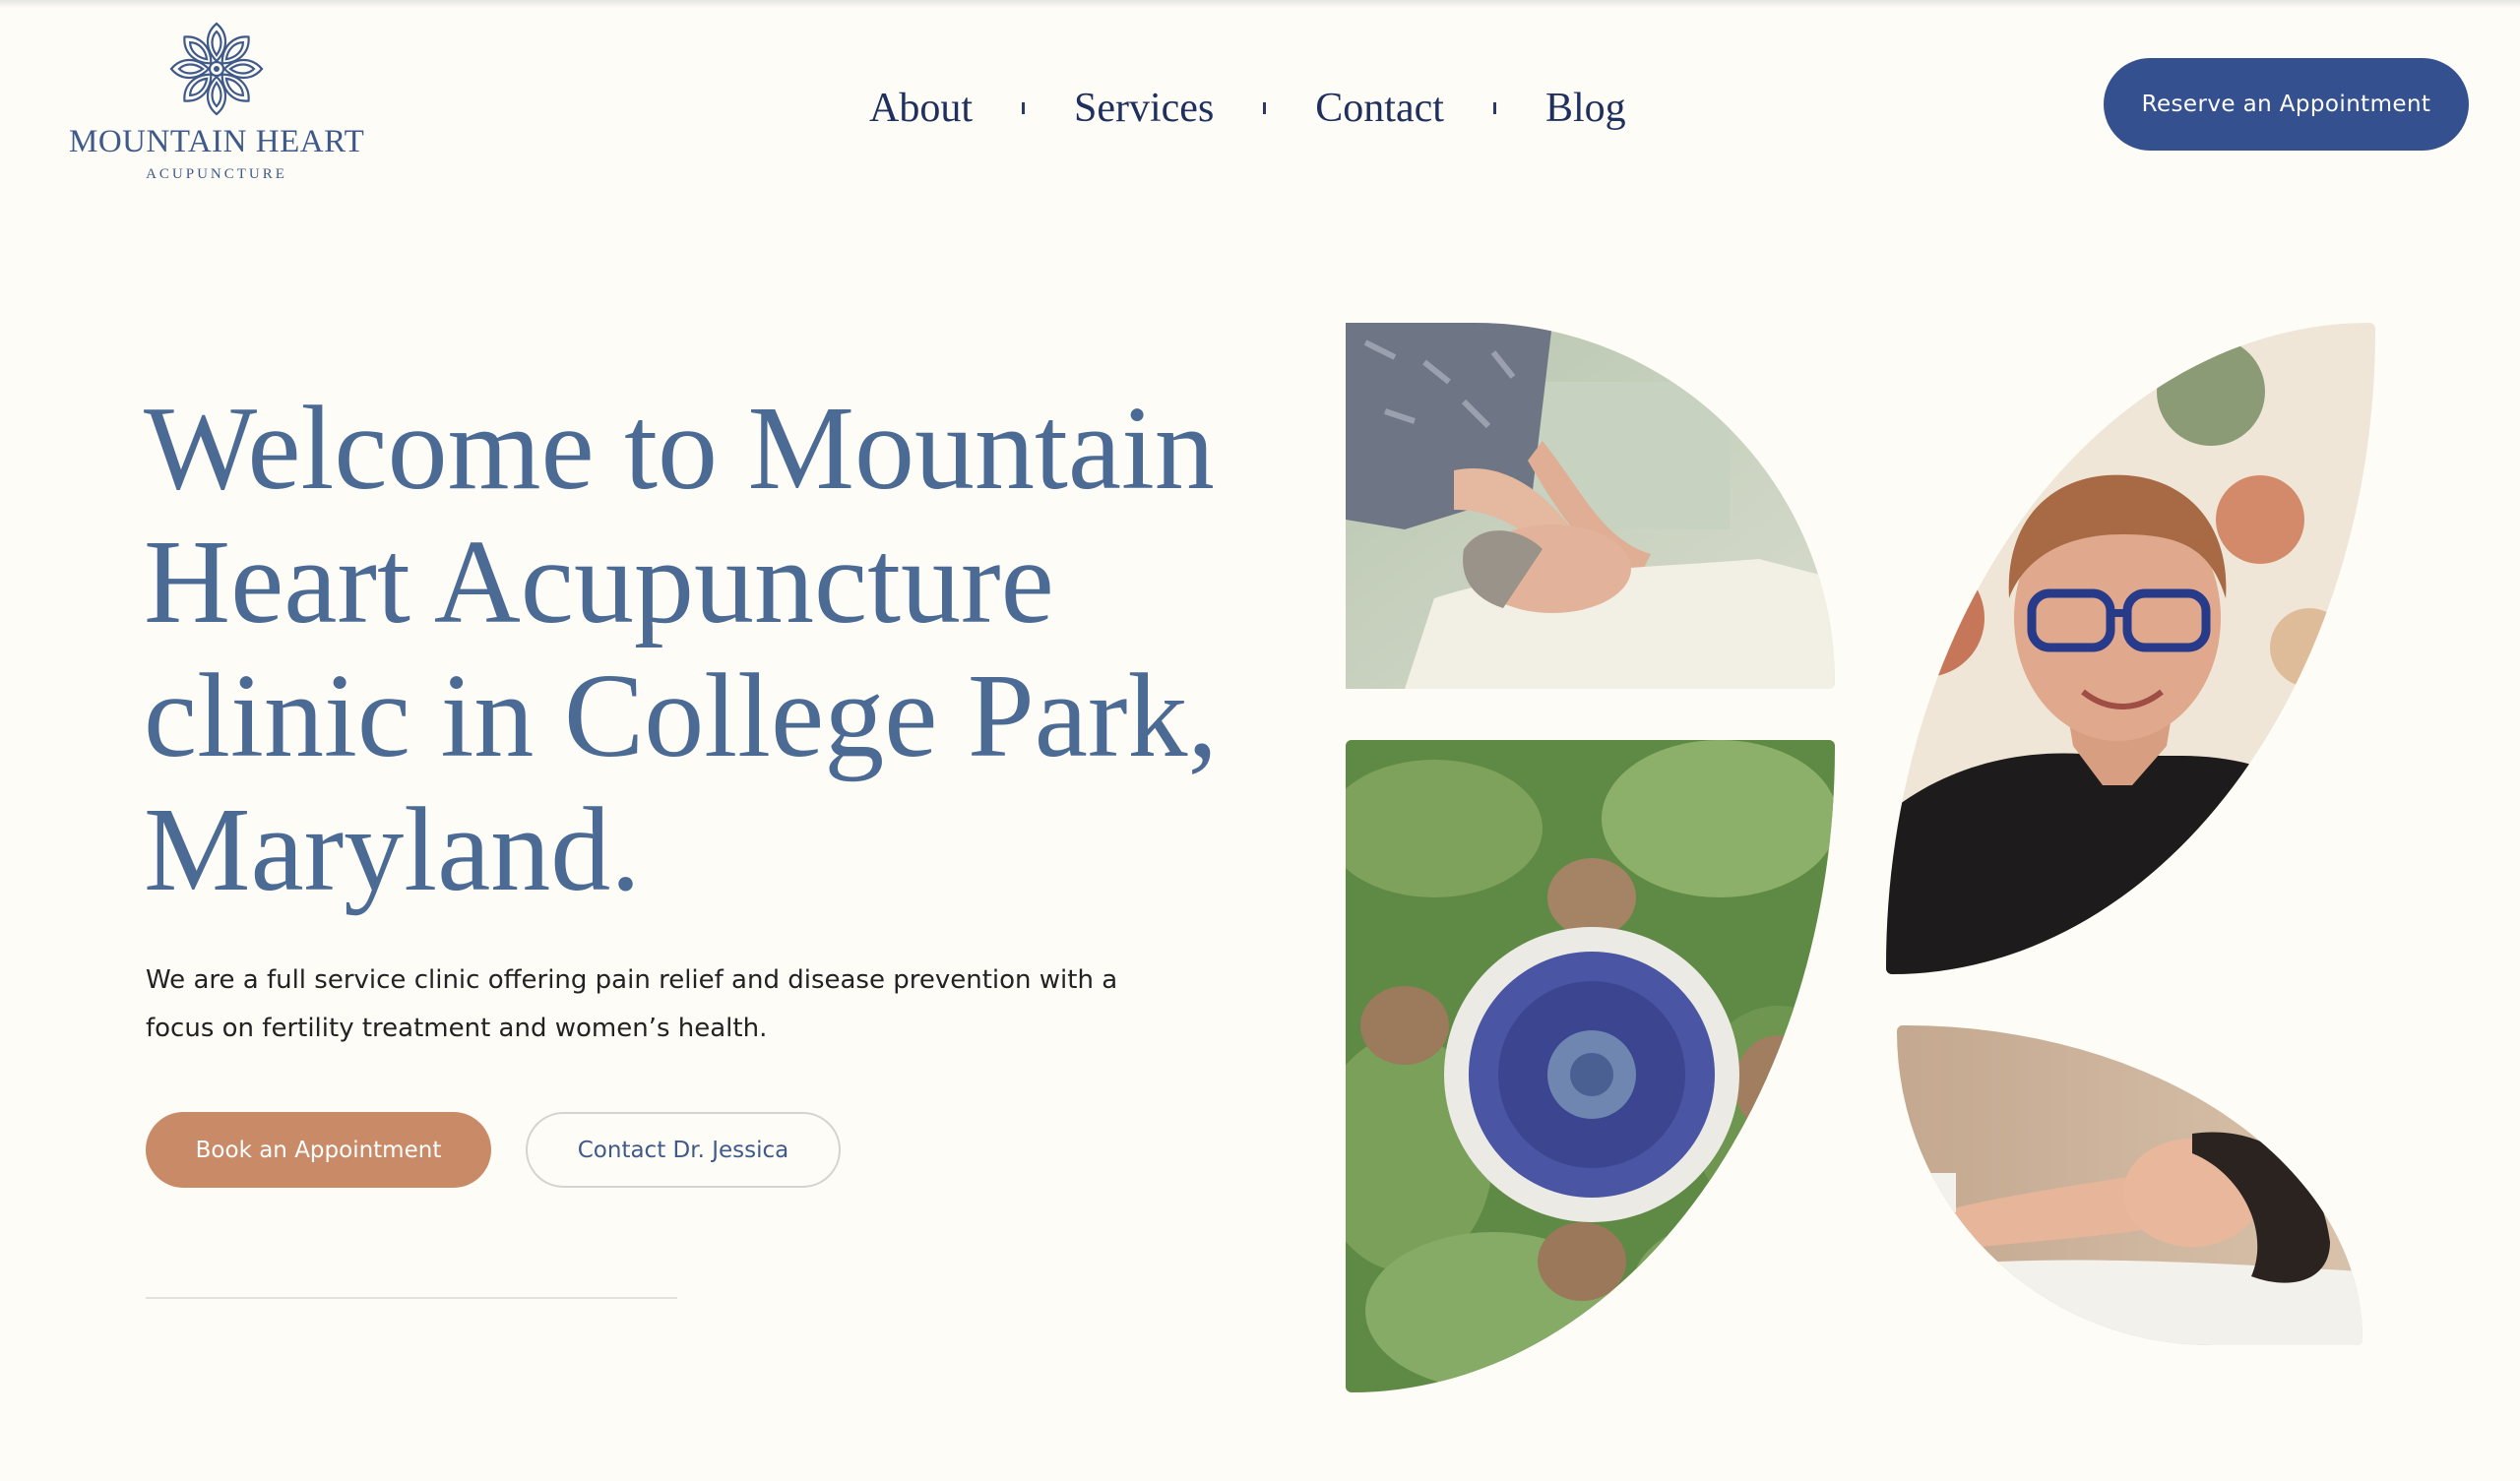 This screenshot has height=1481, width=2520. I want to click on nav-link-about: About, so click(921, 108).